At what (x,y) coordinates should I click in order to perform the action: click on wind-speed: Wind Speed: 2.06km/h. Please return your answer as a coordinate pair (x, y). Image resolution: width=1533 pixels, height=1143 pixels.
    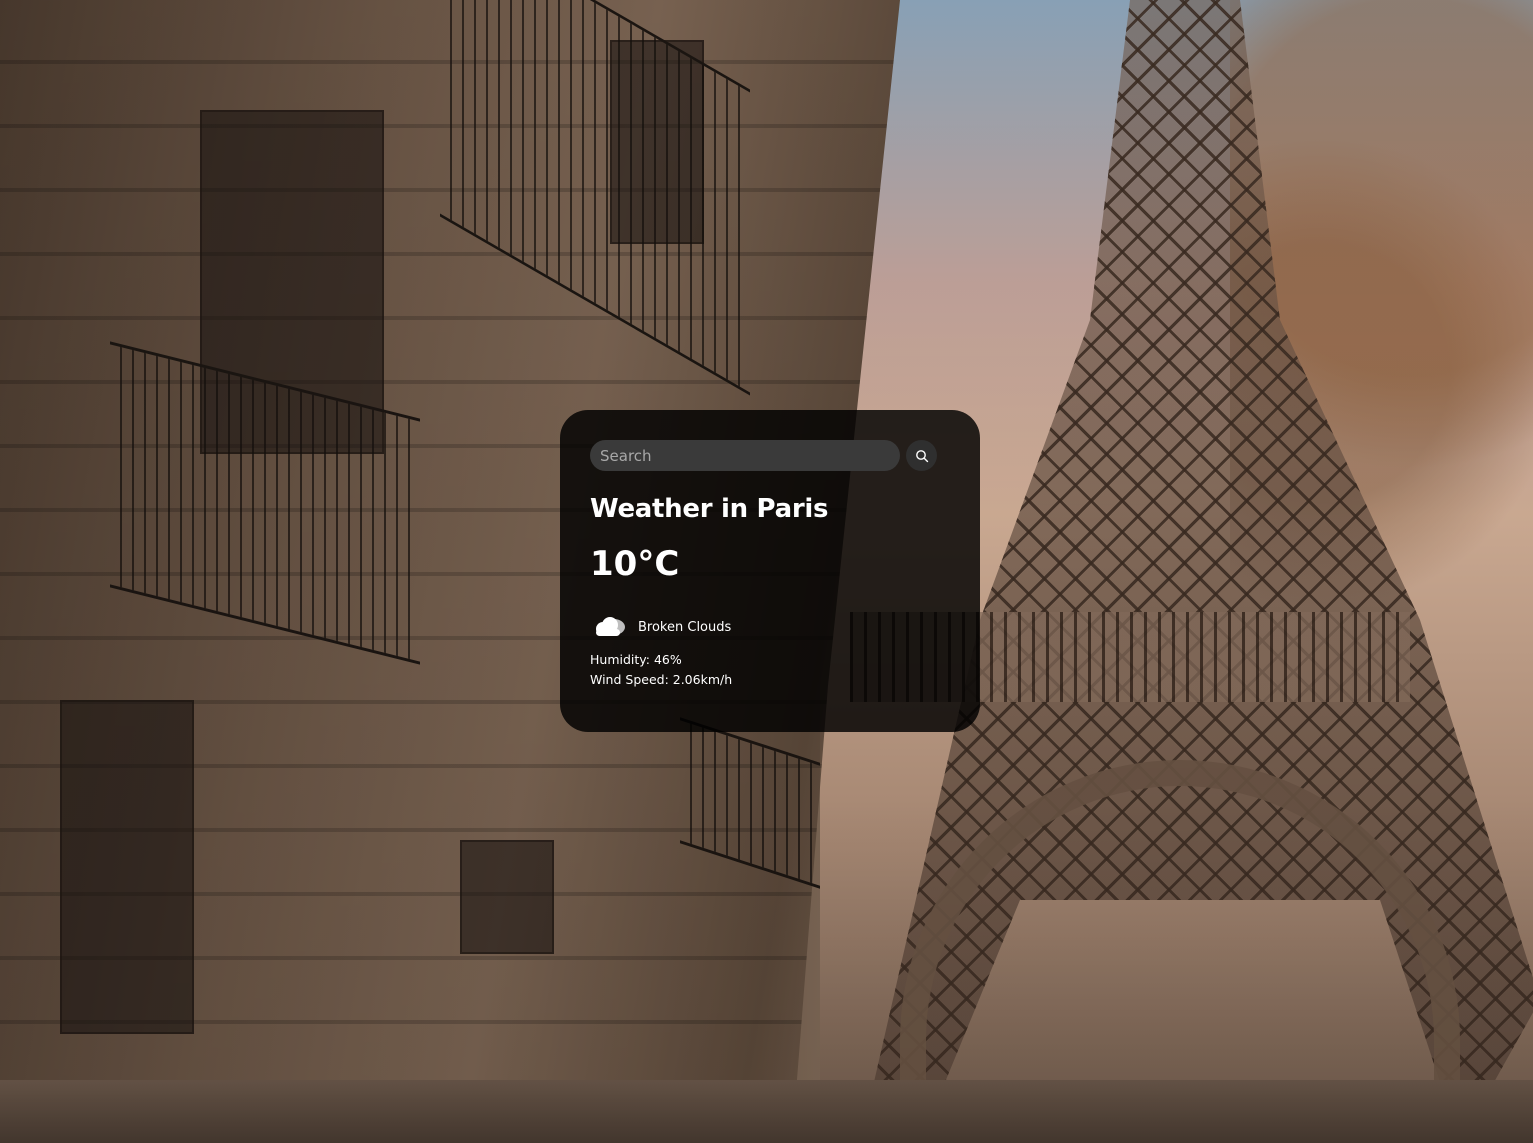
    Looking at the image, I should click on (661, 680).